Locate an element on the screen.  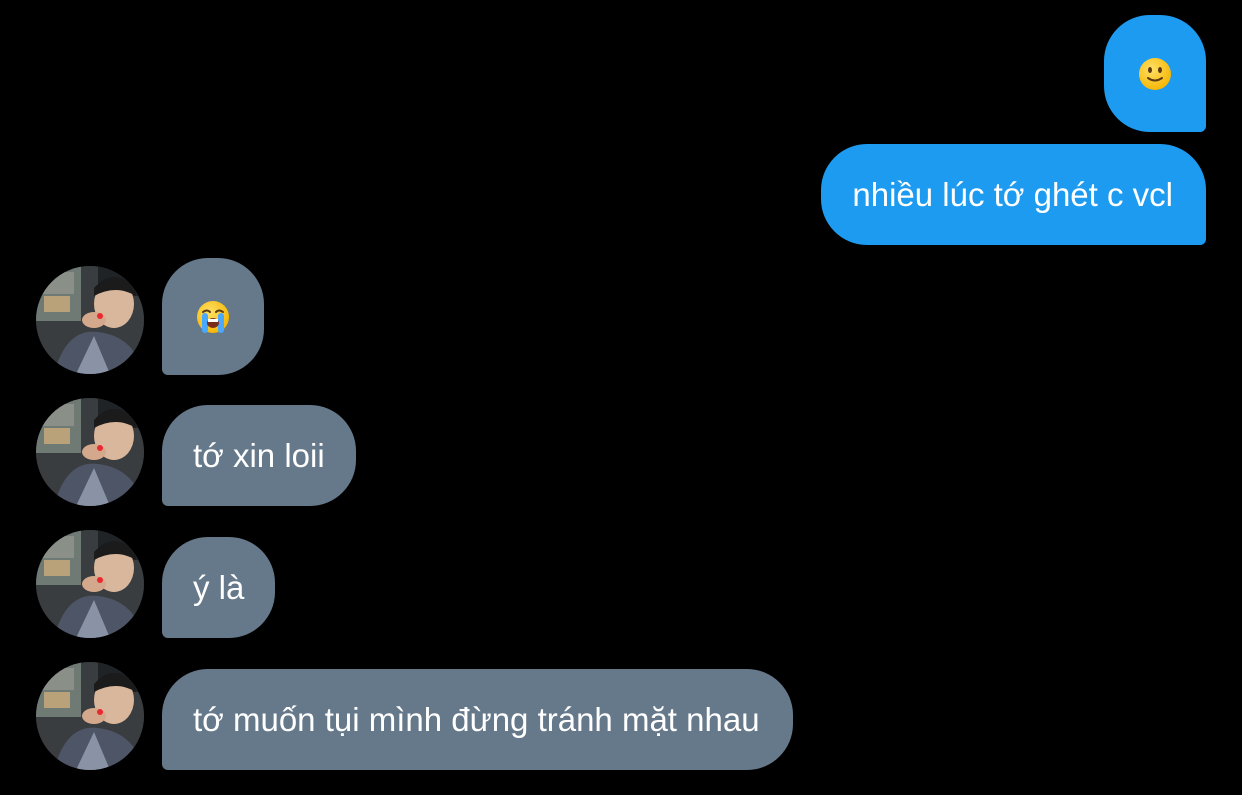
loudly-crying-face-icon is located at coordinates (213, 316).